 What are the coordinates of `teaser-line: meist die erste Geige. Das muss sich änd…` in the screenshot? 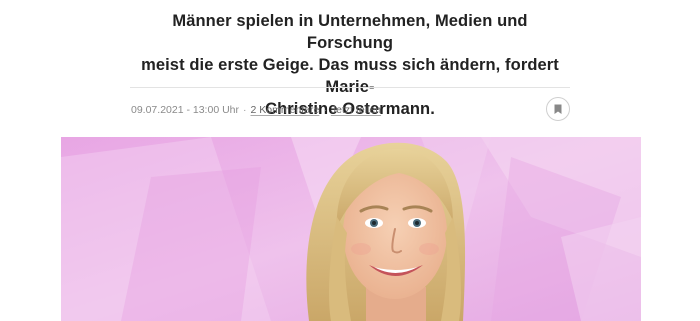 It's located at (350, 76).